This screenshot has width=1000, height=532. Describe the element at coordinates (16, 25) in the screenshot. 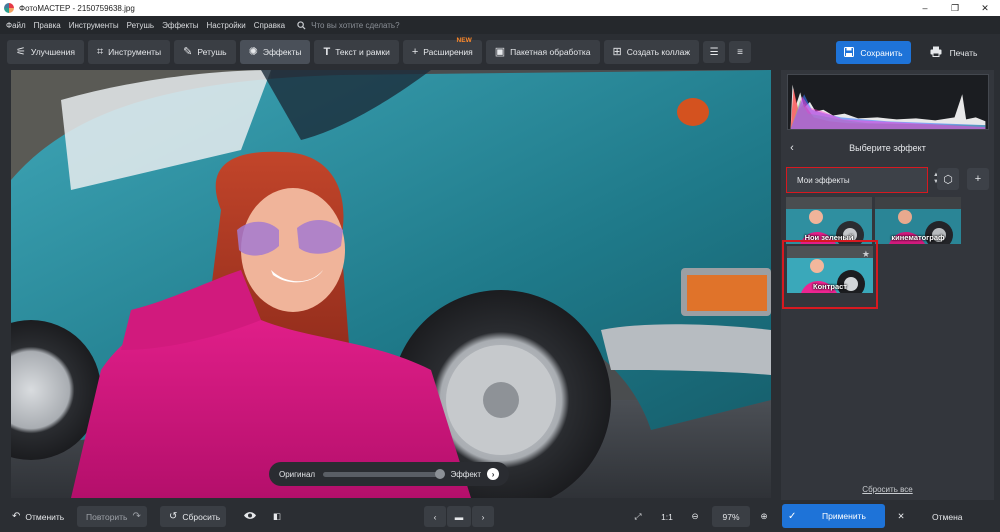

I see `menu-file: Файл` at that location.